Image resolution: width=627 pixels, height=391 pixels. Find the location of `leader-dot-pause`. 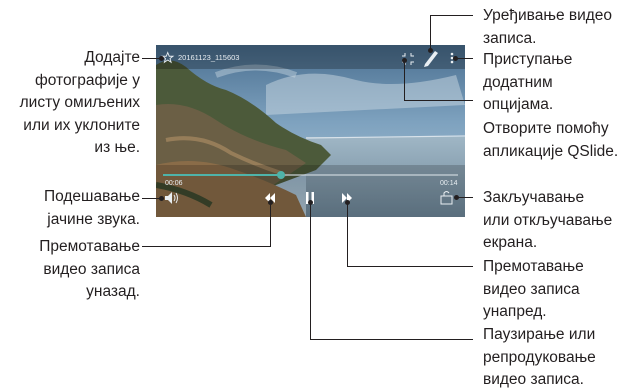

leader-dot-pause is located at coordinates (310, 202).